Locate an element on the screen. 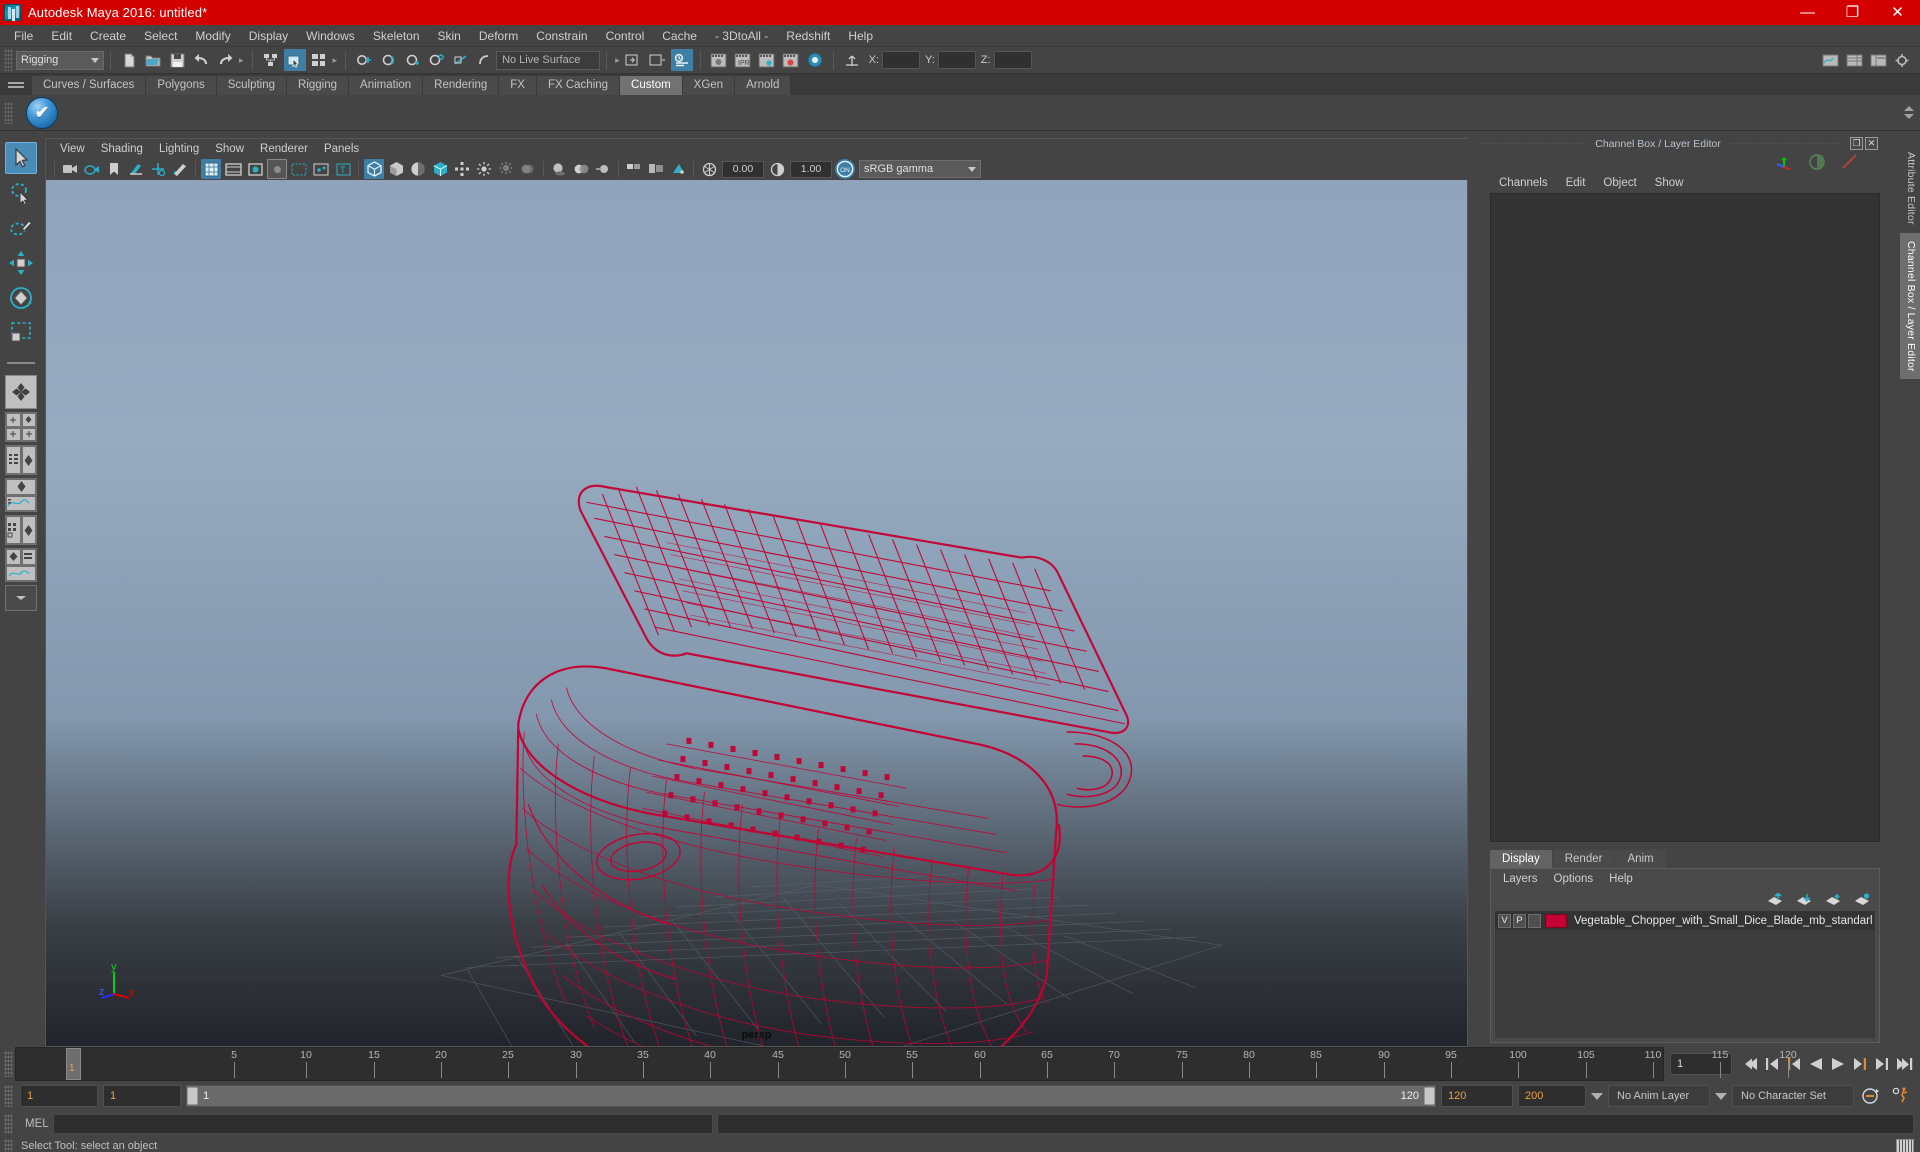  y-coord-input is located at coordinates (956, 60).